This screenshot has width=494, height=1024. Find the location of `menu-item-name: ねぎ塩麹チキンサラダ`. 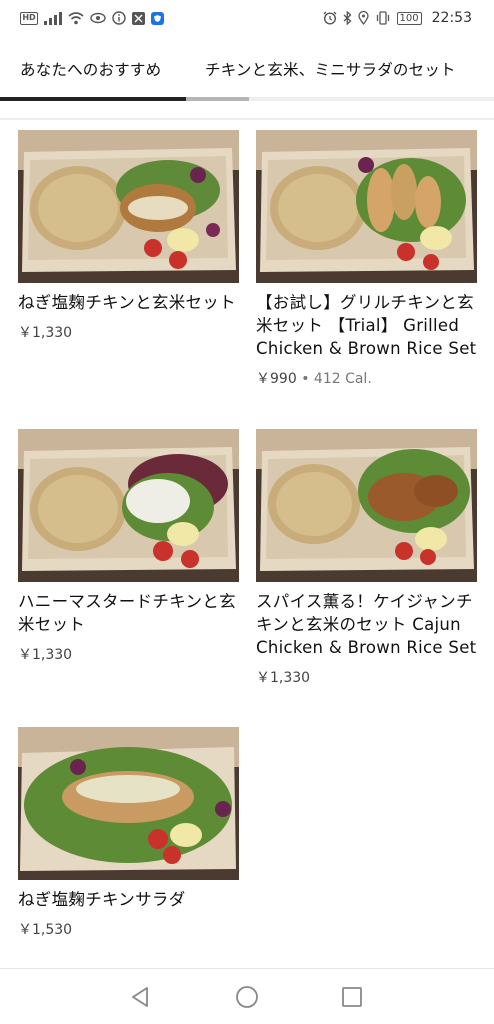

menu-item-name: ねぎ塩麹チキンサラダ is located at coordinates (102, 899).